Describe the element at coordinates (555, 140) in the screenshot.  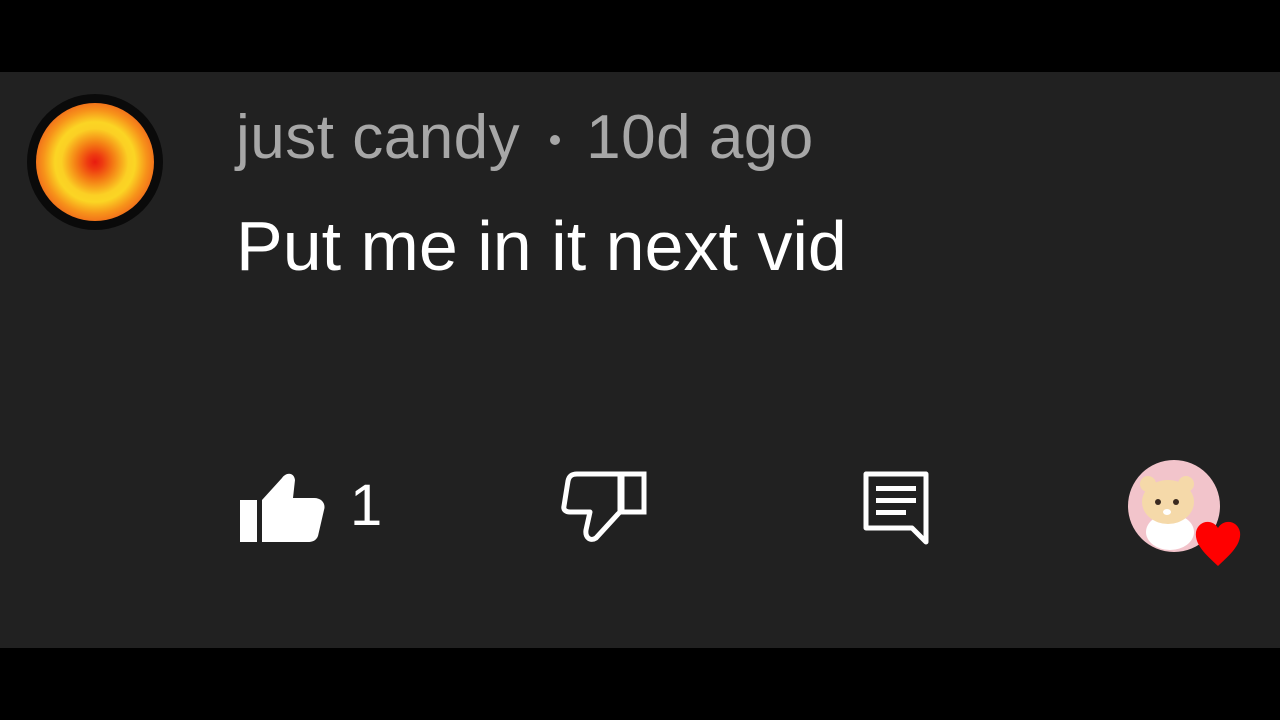
I see `separator-dot` at that location.